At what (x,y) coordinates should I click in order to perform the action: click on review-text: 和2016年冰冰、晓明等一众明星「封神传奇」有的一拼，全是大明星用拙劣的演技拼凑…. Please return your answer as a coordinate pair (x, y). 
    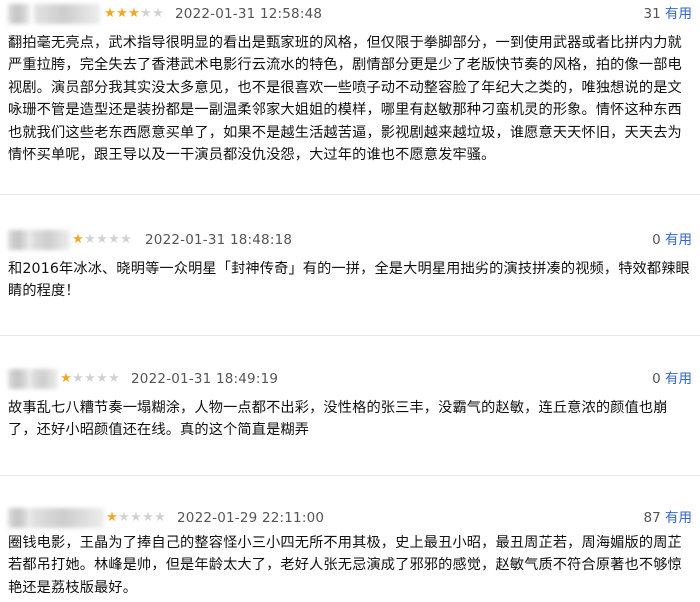
    Looking at the image, I should click on (349, 280).